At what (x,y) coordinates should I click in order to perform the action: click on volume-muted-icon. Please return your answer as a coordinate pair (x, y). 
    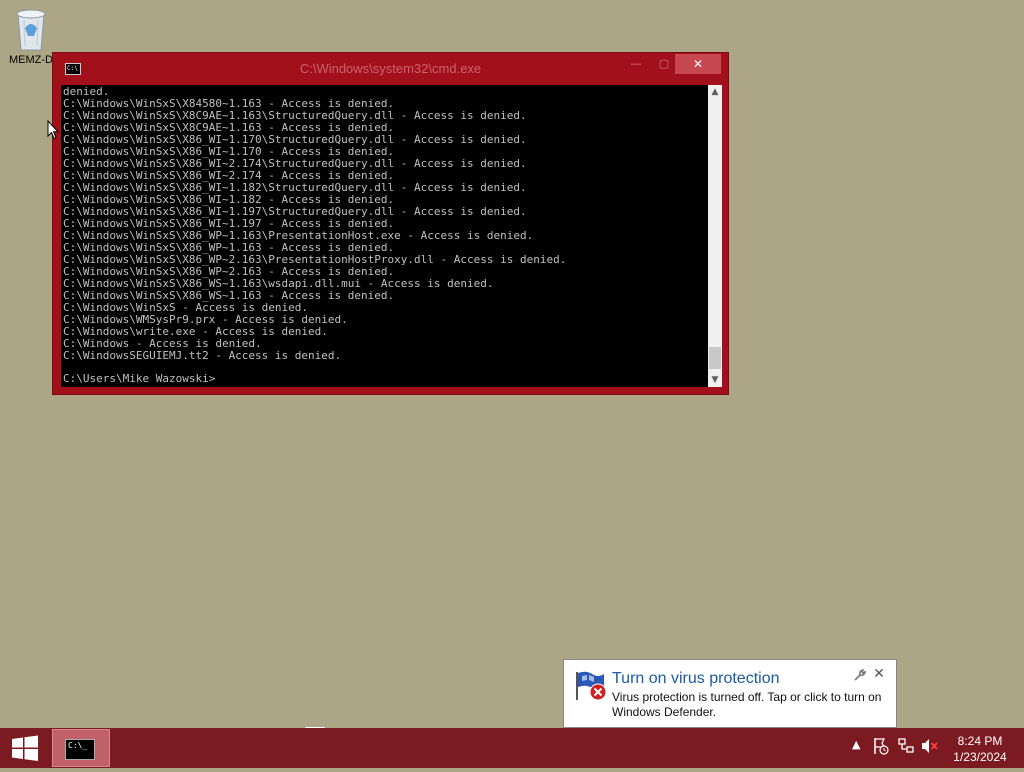
    Looking at the image, I should click on (930, 747).